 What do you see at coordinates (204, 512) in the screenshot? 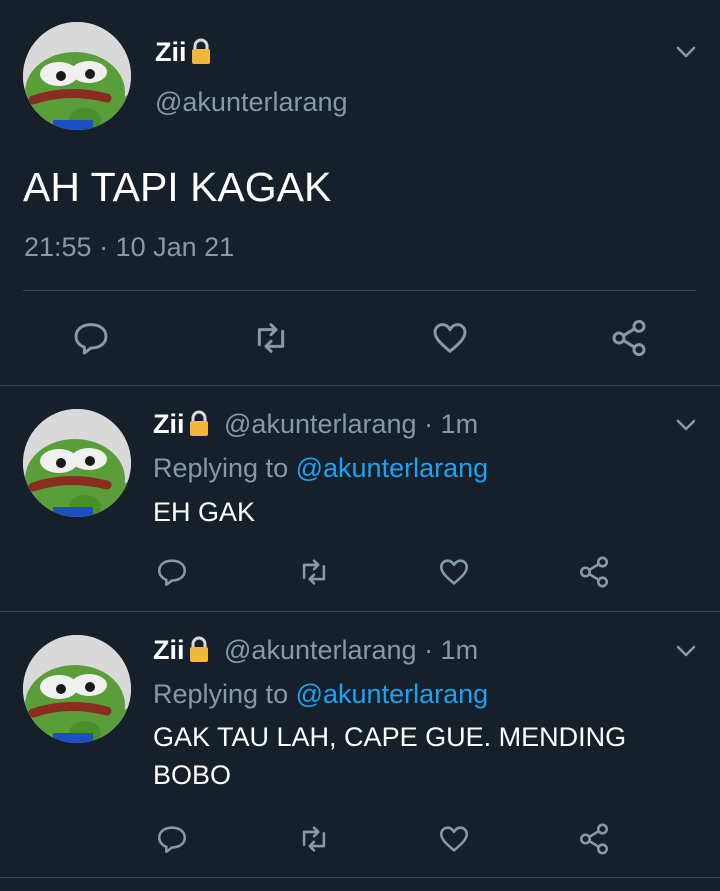
I see `tweet-text: EH GAK` at bounding box center [204, 512].